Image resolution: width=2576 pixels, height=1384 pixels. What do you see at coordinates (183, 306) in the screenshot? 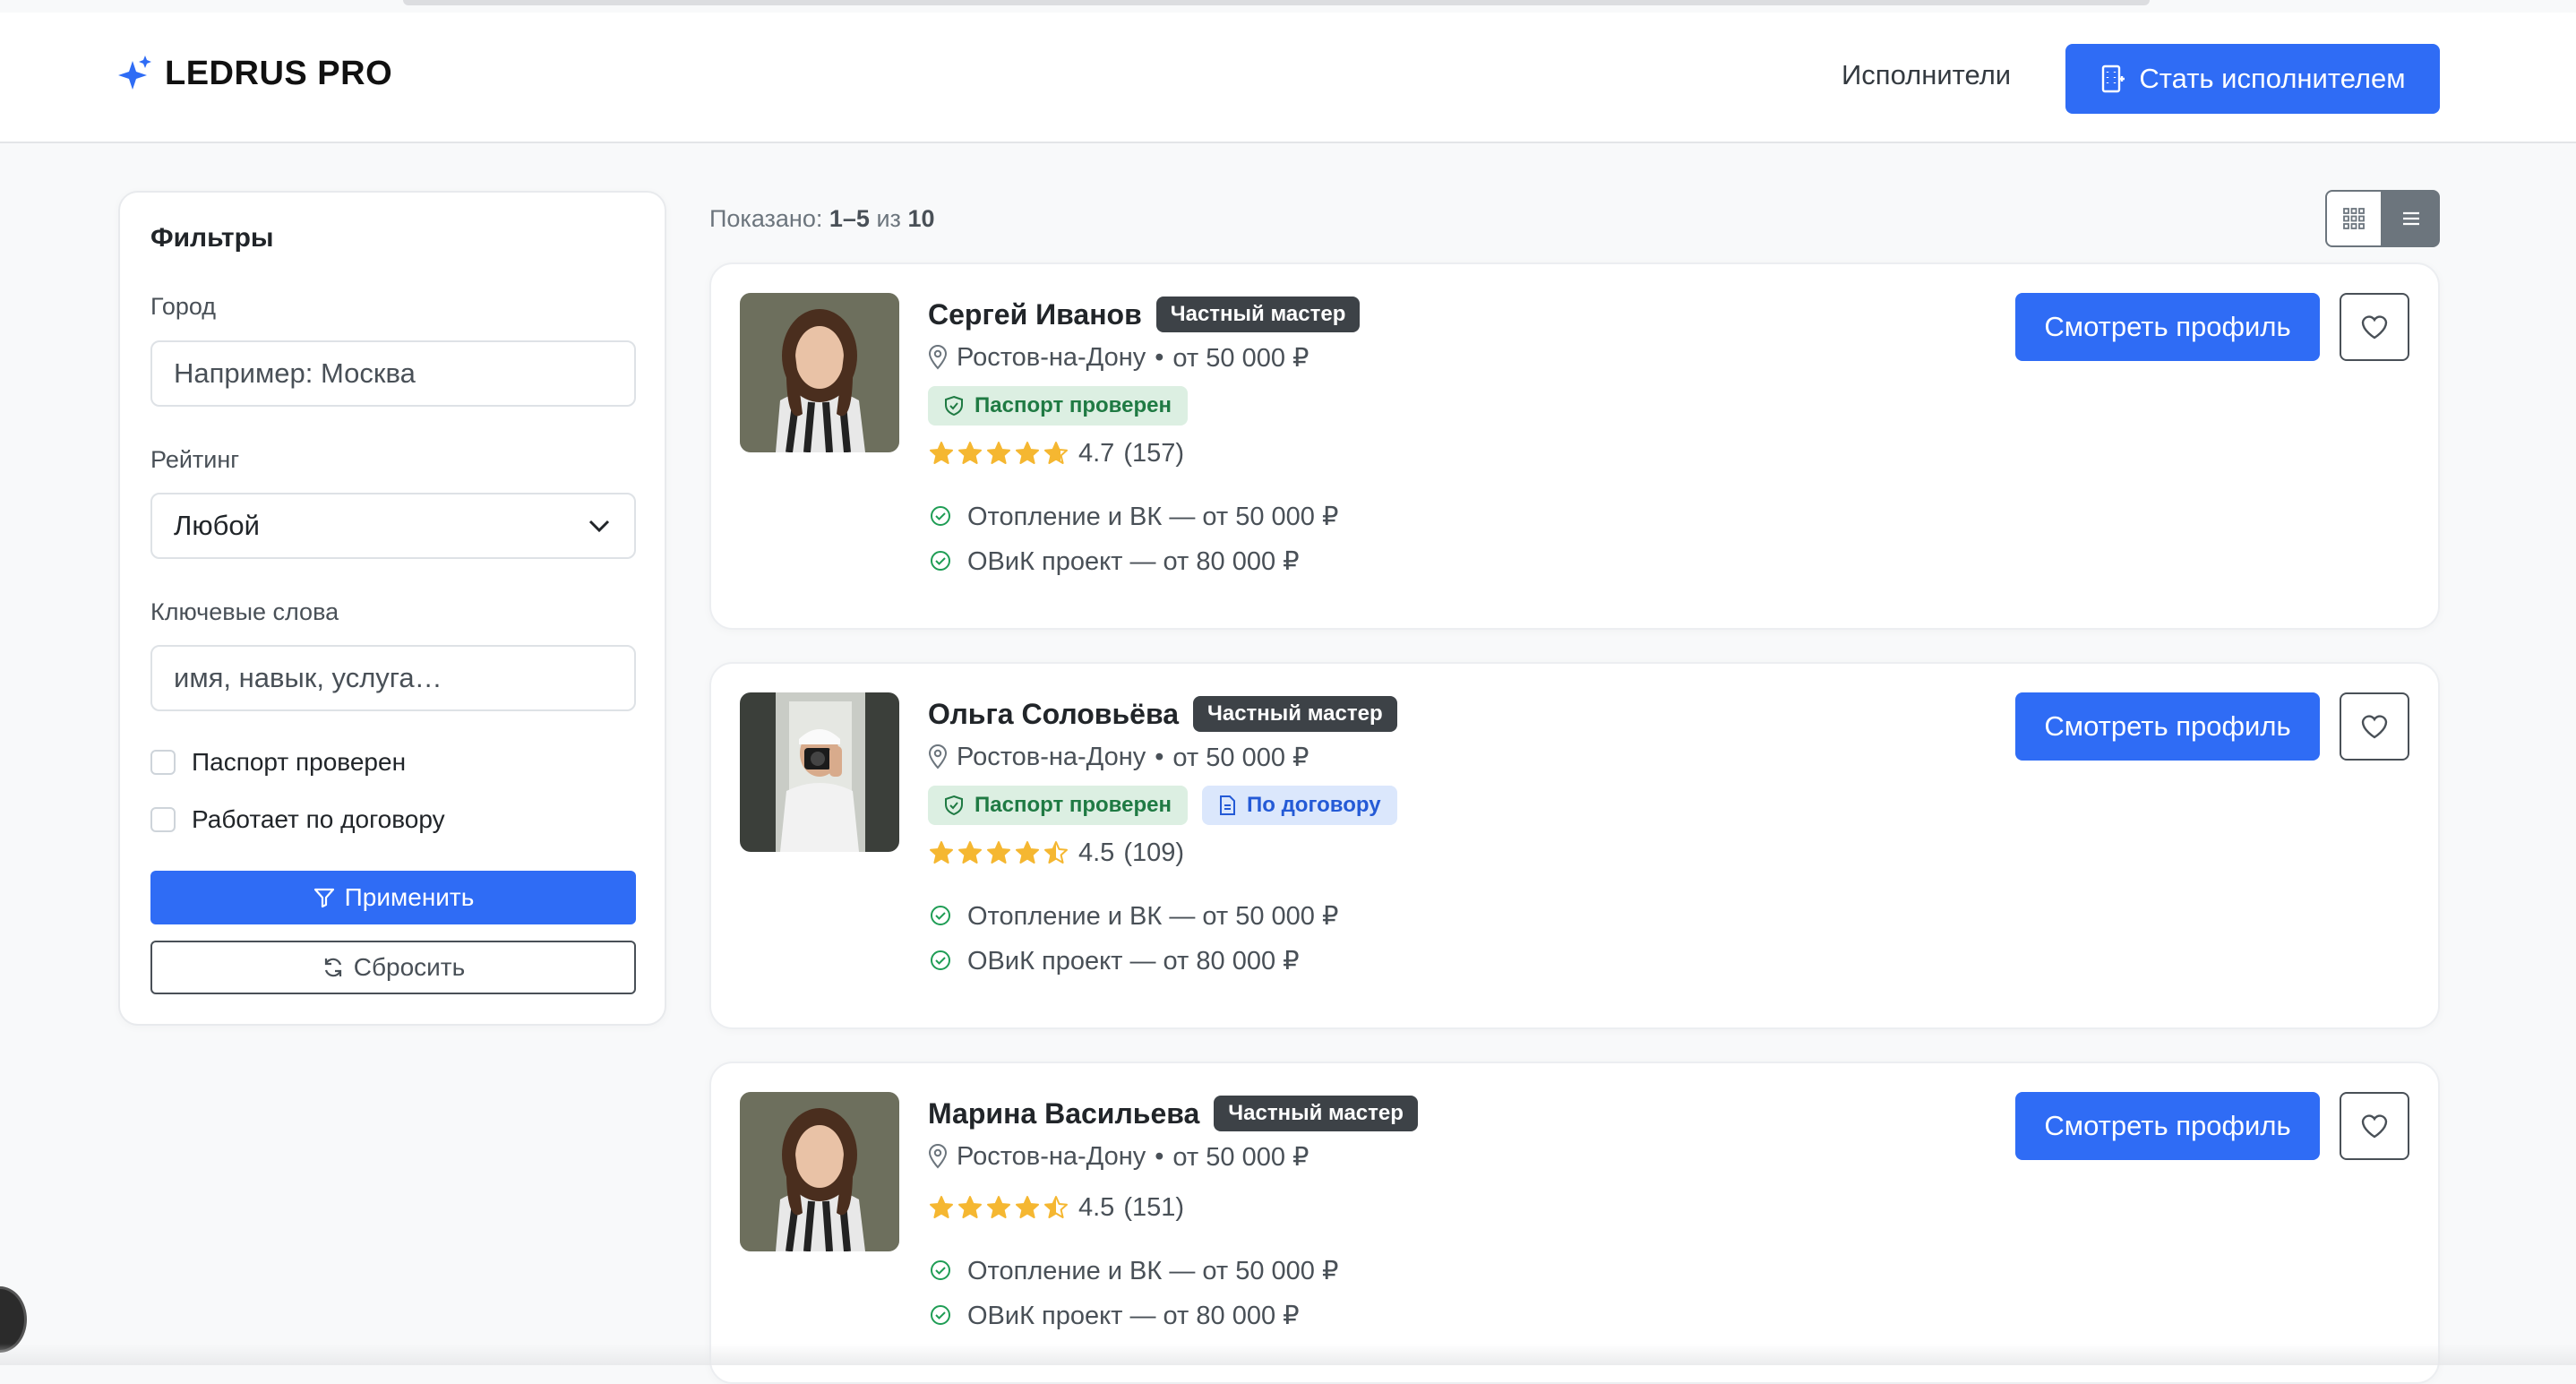
I see `city-label: Город` at bounding box center [183, 306].